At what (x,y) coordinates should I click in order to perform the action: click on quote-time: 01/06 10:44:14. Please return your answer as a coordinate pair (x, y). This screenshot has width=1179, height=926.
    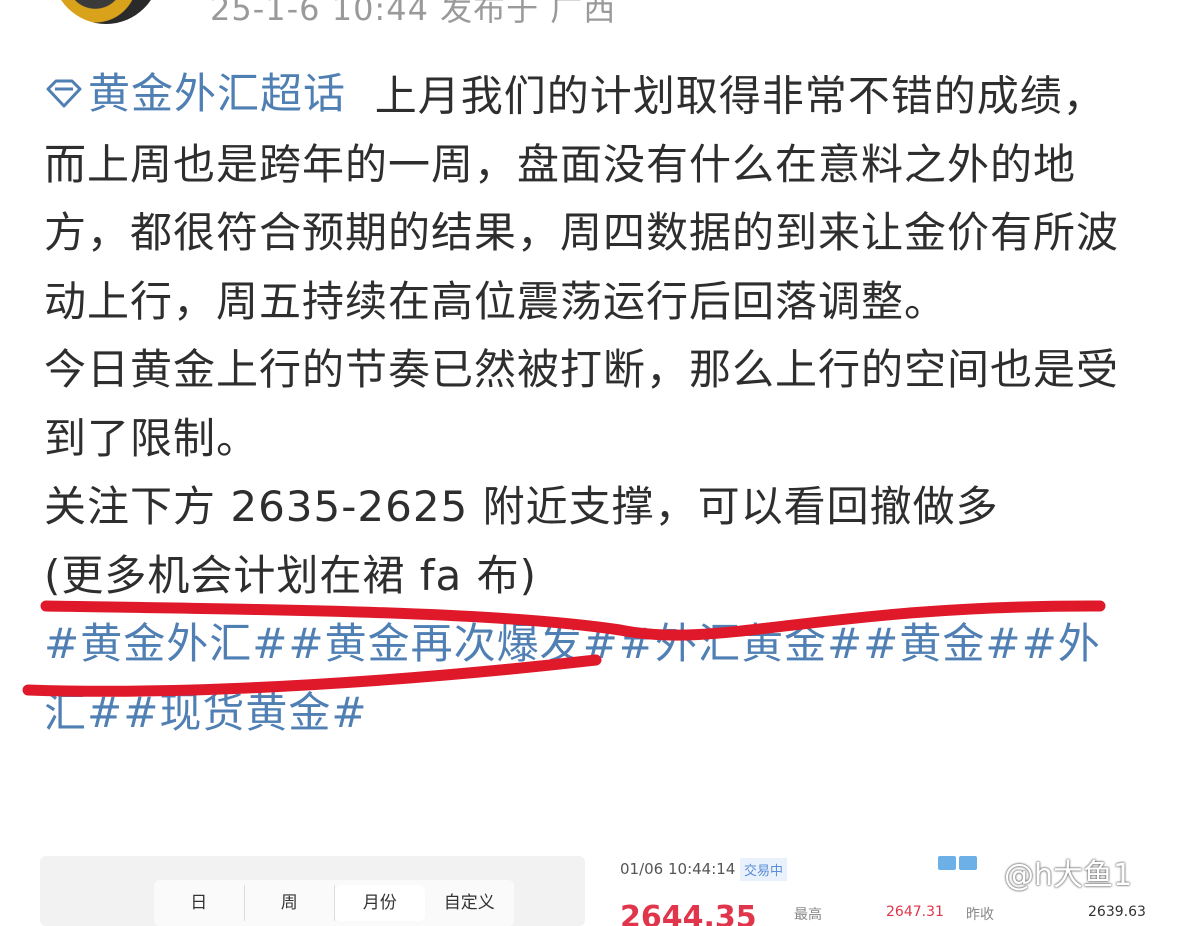
    Looking at the image, I should click on (678, 869).